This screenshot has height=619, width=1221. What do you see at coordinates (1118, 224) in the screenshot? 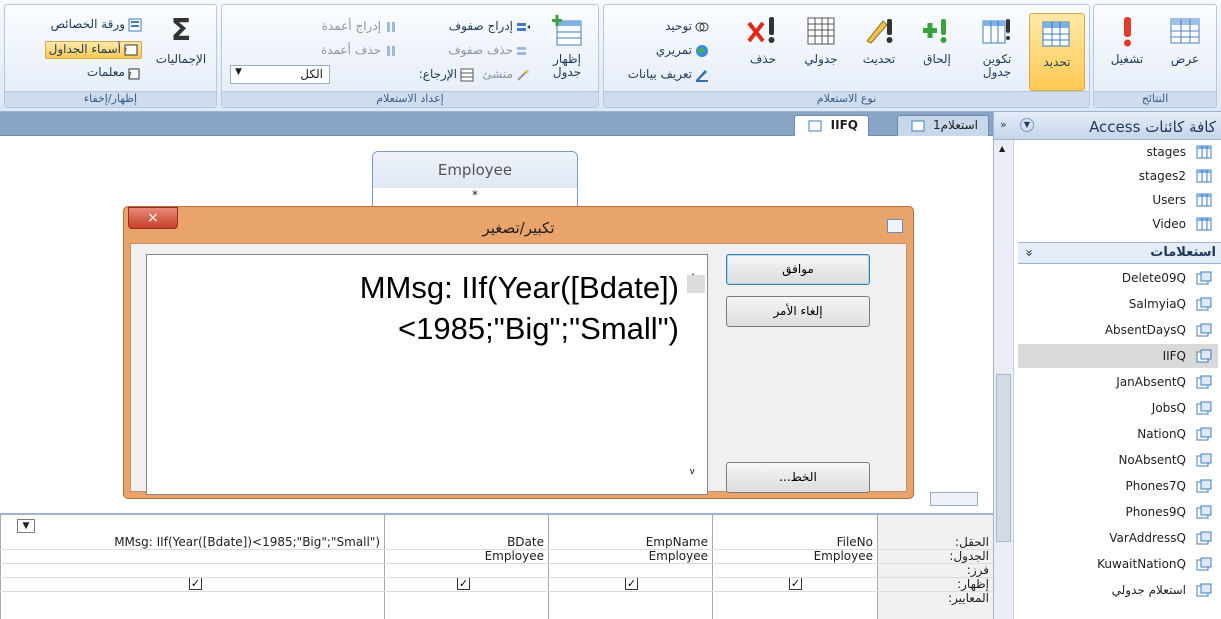
I see `nav-table-item: Video` at bounding box center [1118, 224].